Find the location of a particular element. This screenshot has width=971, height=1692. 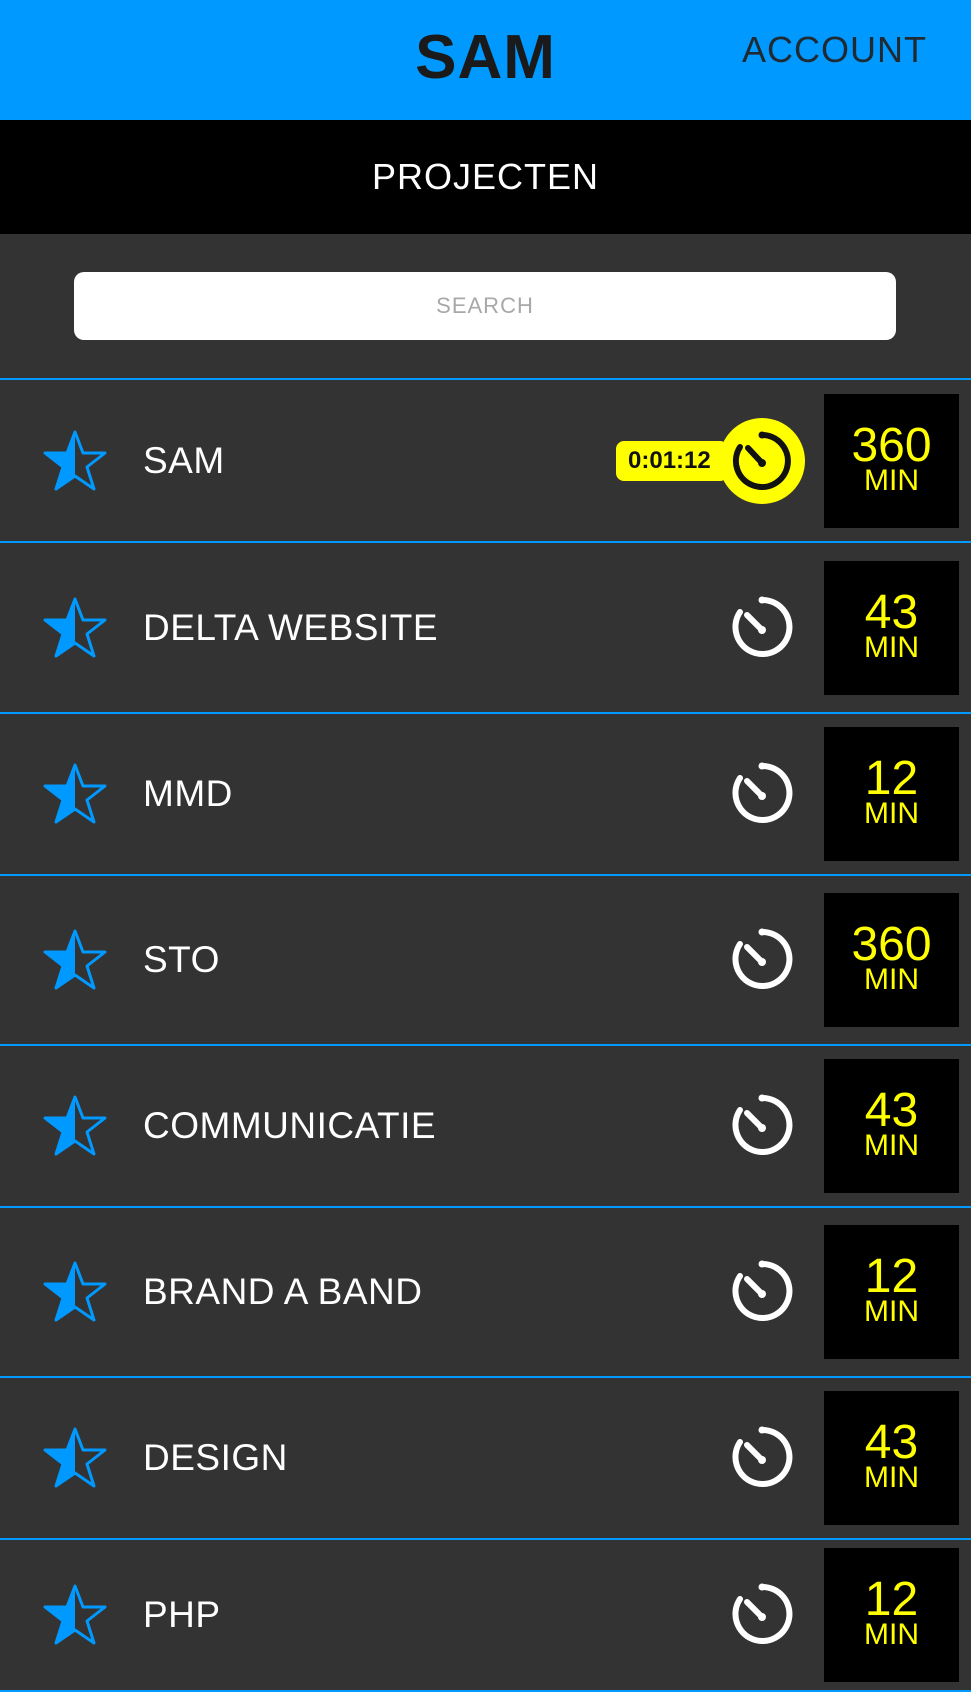

project-row: COMMUNICATIE 43 MIN is located at coordinates (485, 1127).